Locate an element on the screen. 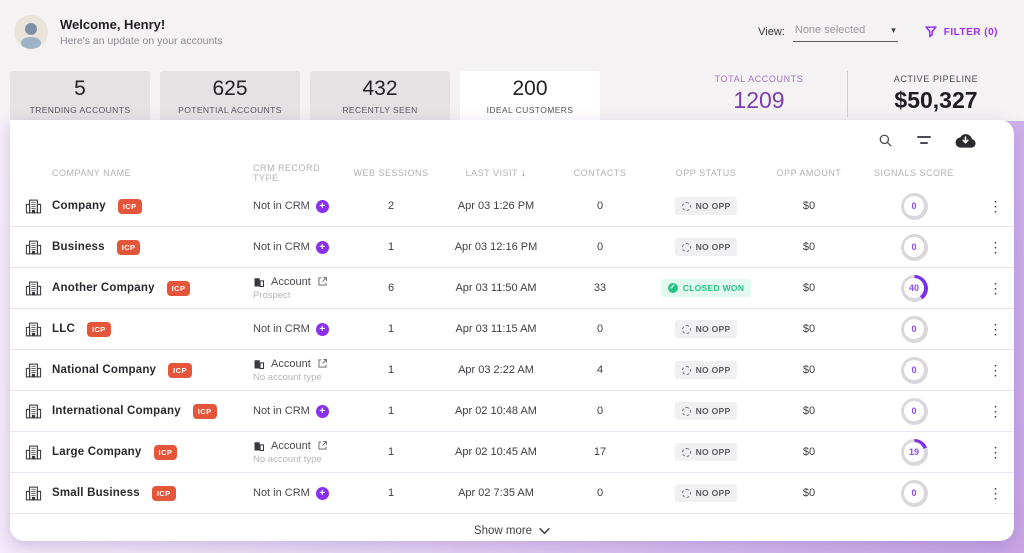 The width and height of the screenshot is (1024, 553). tab-potential-accounts: 625 POTENTIAL ACCOUNTS is located at coordinates (230, 96).